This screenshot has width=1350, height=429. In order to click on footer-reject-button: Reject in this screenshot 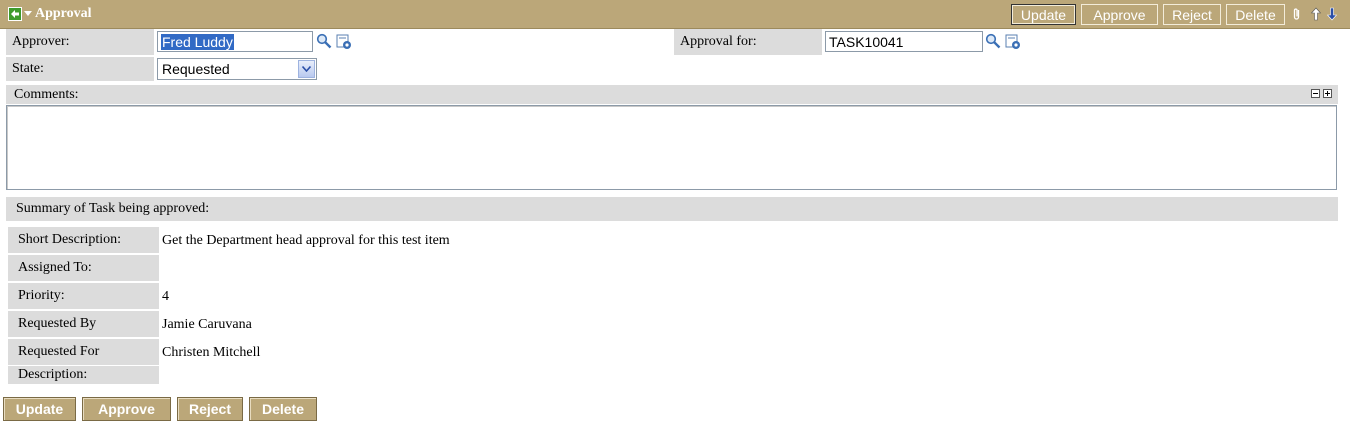, I will do `click(210, 409)`.